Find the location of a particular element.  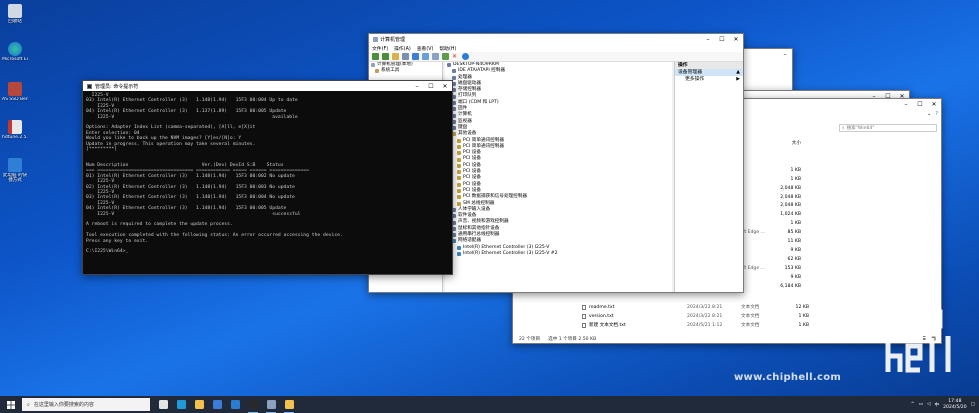

desktop-icon-this-pc: 此电脑 的快捷方式 is located at coordinates (15, 170).